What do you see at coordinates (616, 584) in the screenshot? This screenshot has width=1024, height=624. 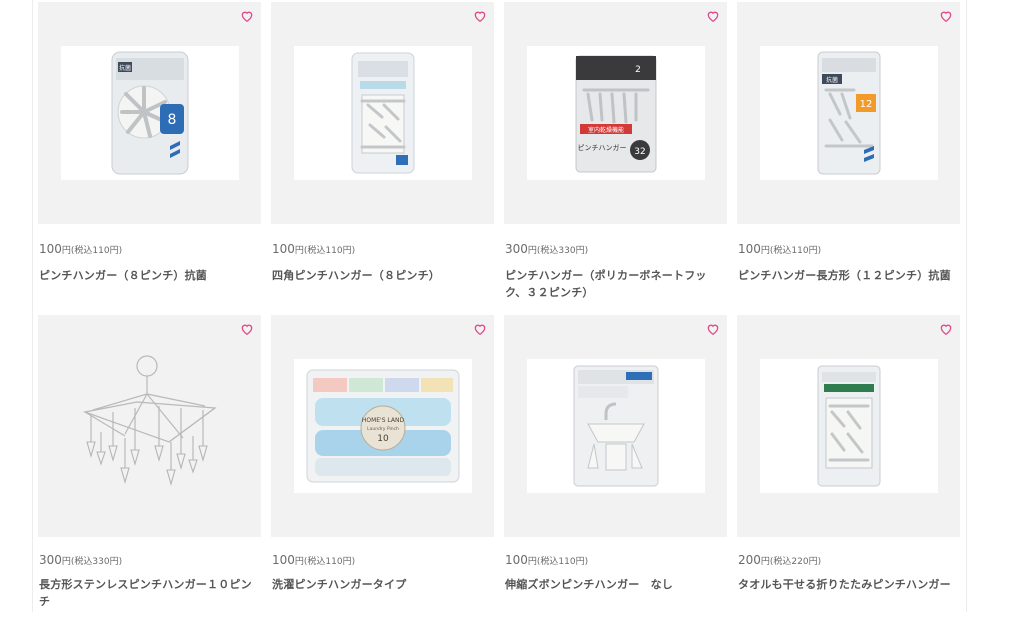 I see `product-name: 伸縮ズボンピンチハンガー なし` at bounding box center [616, 584].